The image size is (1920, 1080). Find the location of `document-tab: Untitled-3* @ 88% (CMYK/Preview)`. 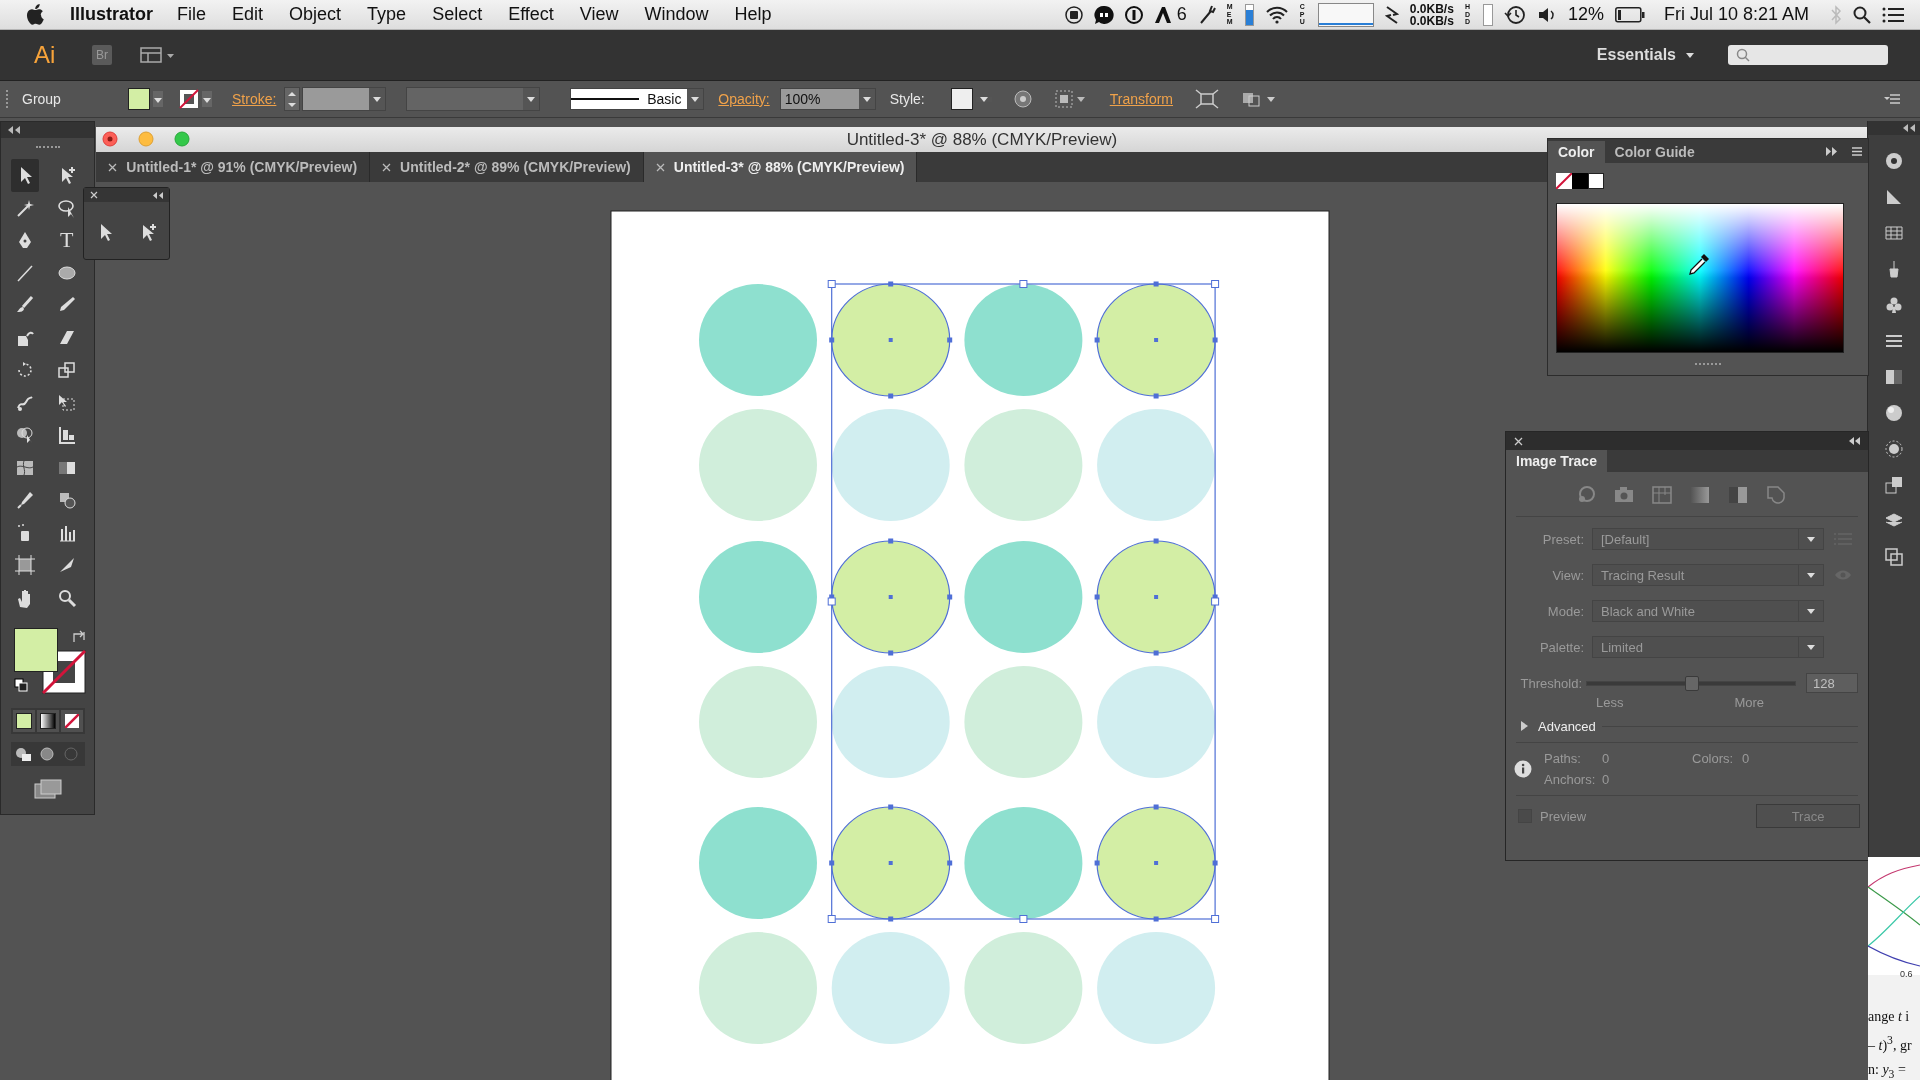

document-tab: Untitled-3* @ 88% (CMYK/Preview) is located at coordinates (780, 167).